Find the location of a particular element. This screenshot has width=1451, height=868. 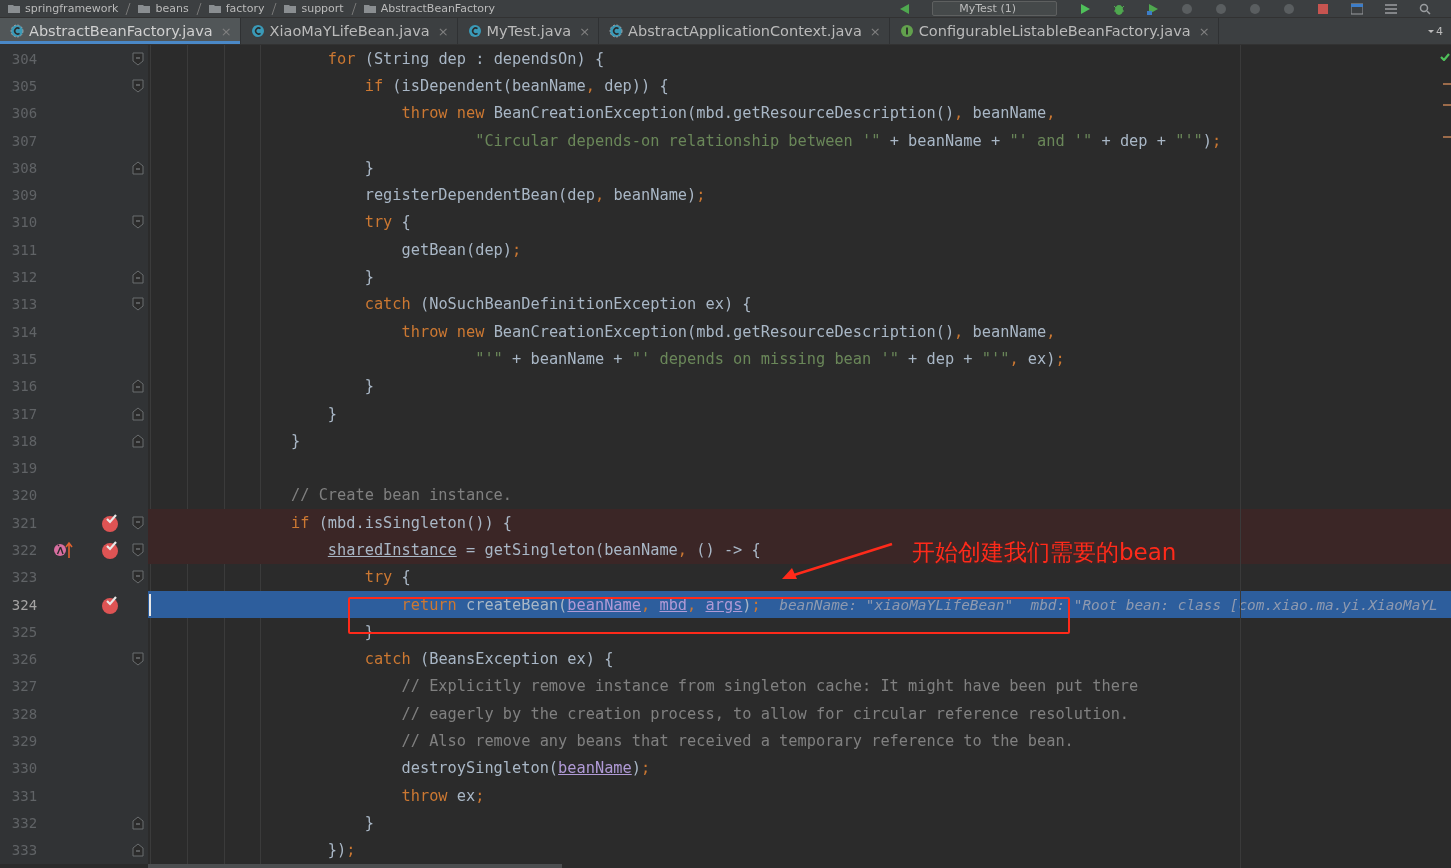

bug-icon is located at coordinates (1119, 8).